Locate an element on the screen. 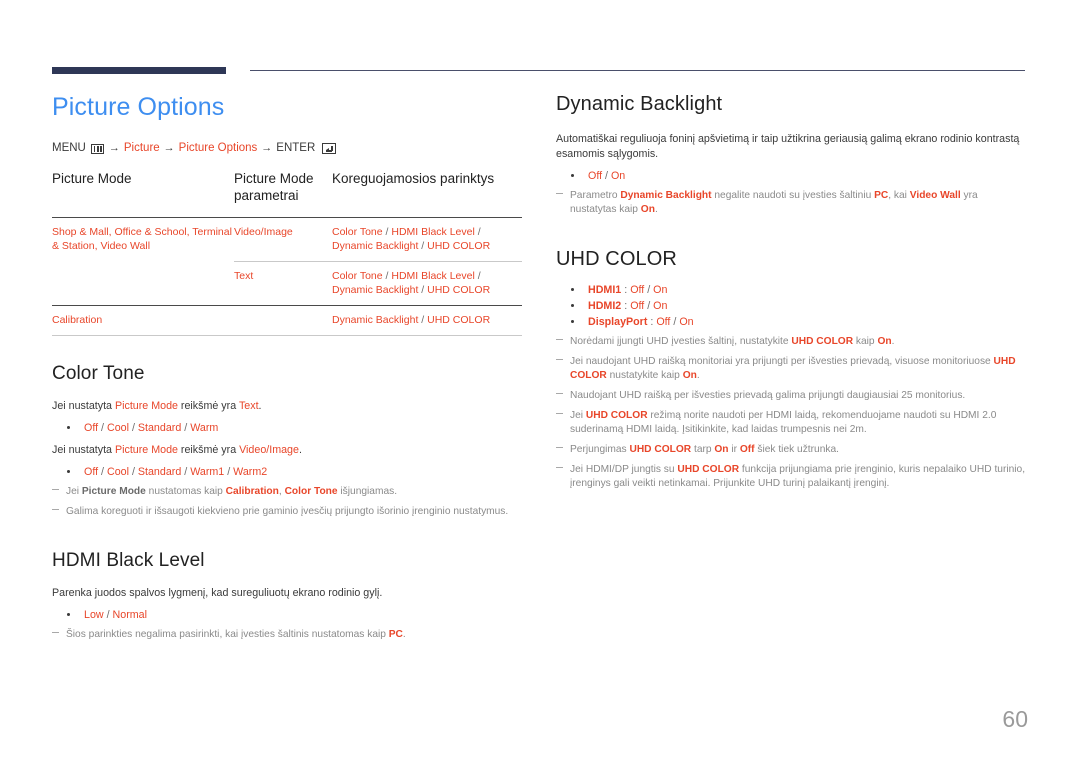 The height and width of the screenshot is (763, 1080). cell-picture-mode: Calibration is located at coordinates (143, 320).